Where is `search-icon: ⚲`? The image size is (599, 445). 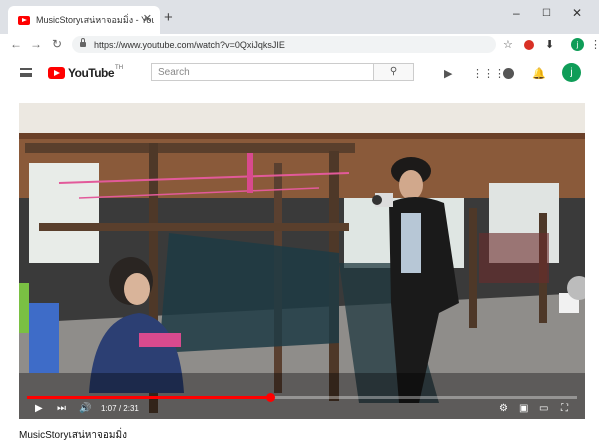 search-icon: ⚲ is located at coordinates (393, 71).